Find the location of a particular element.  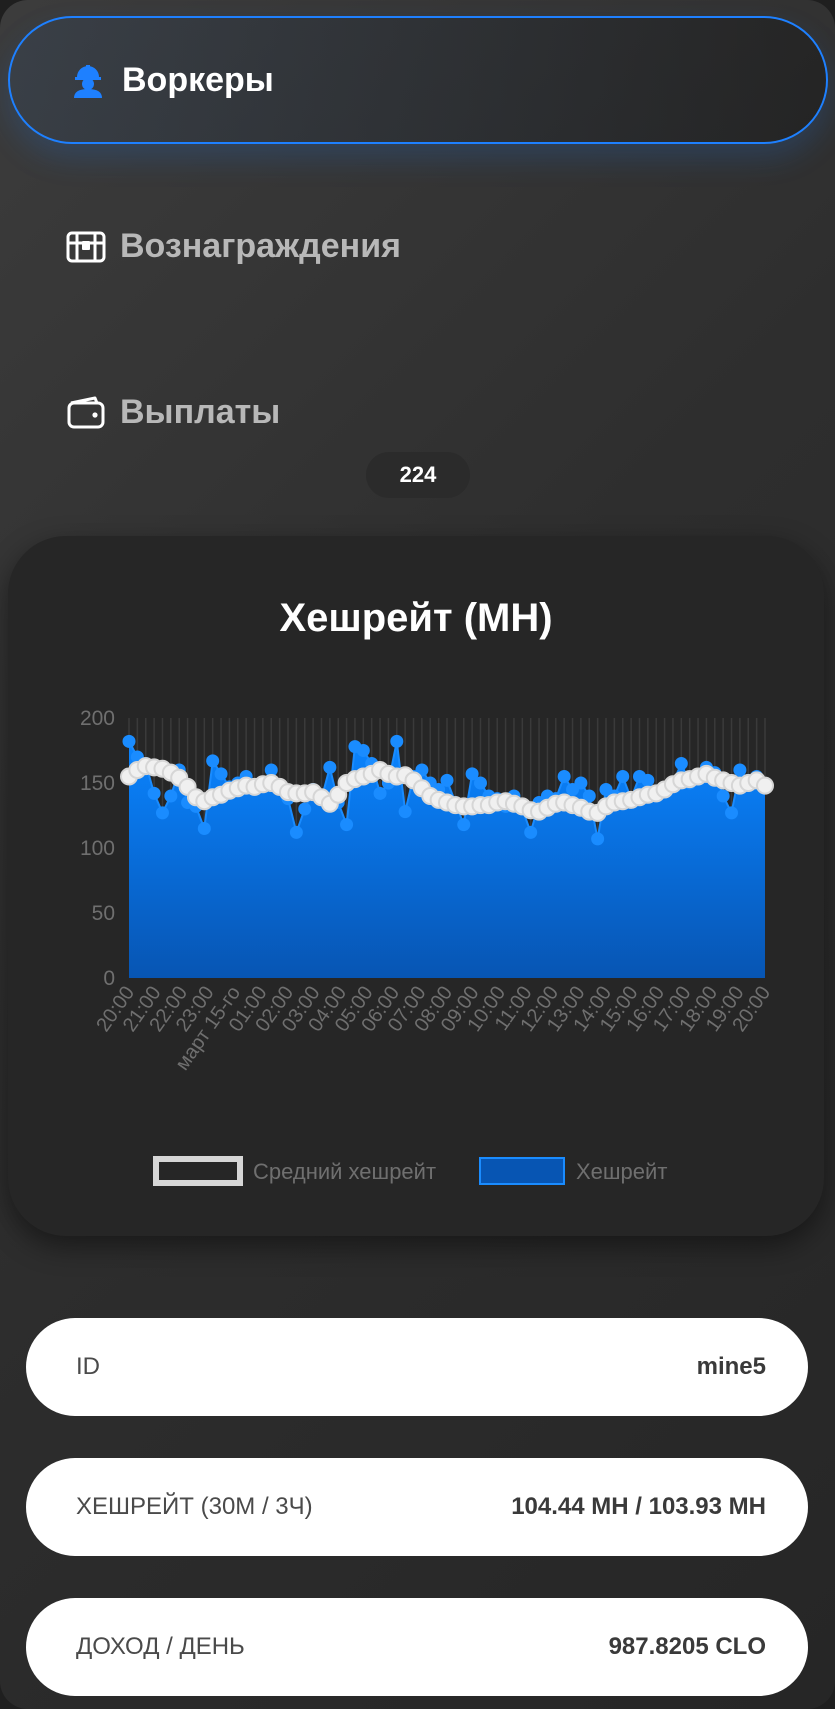

legend-swatch-hashrate is located at coordinates (522, 1171).